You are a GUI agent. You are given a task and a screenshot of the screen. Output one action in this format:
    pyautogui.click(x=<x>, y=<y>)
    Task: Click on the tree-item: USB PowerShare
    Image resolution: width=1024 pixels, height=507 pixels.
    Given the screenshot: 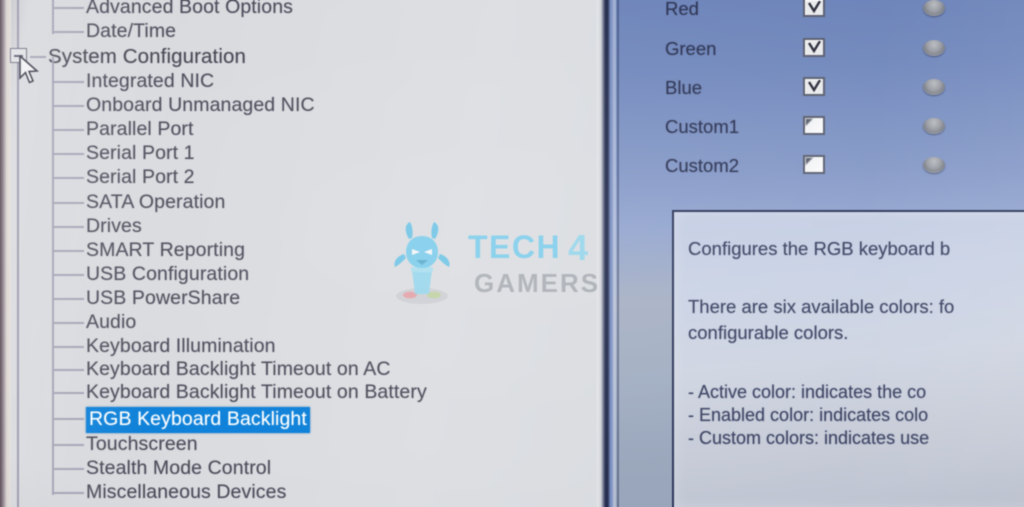 What is the action you would take?
    pyautogui.click(x=300, y=299)
    